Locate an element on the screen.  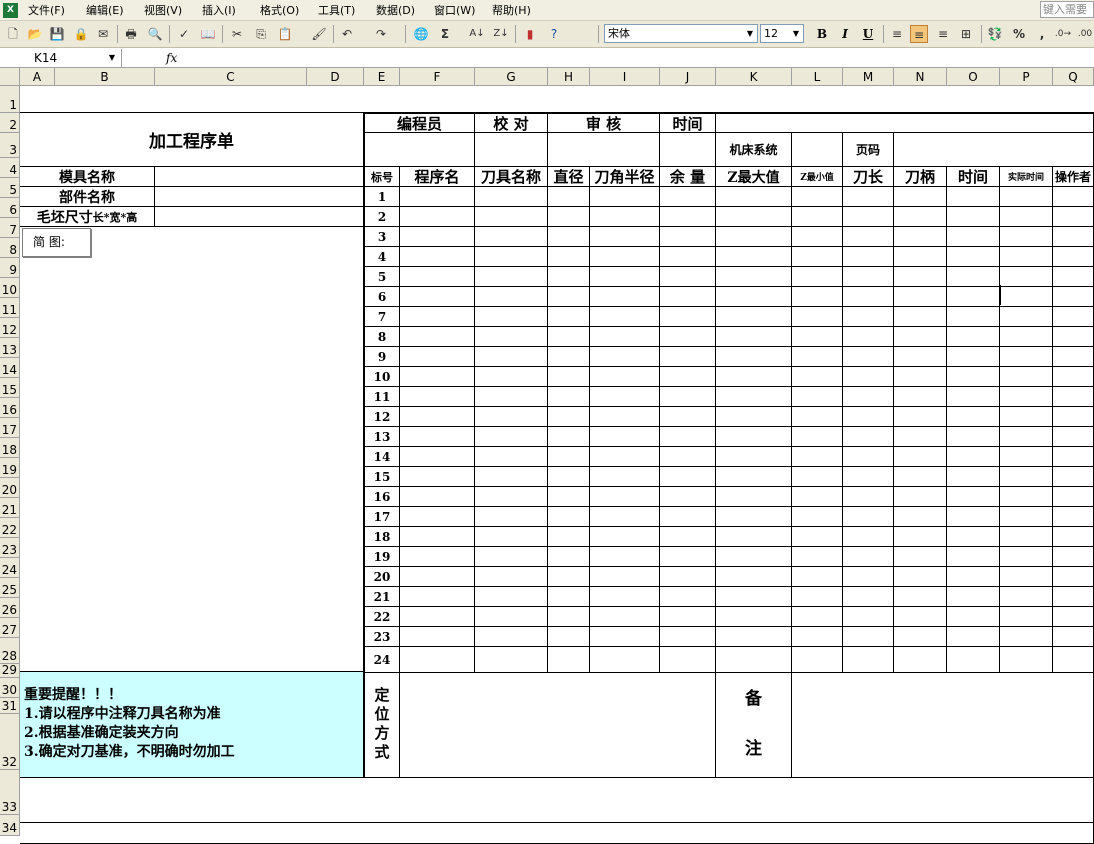
hyperlink-icon: 🌐 is located at coordinates (421, 34).